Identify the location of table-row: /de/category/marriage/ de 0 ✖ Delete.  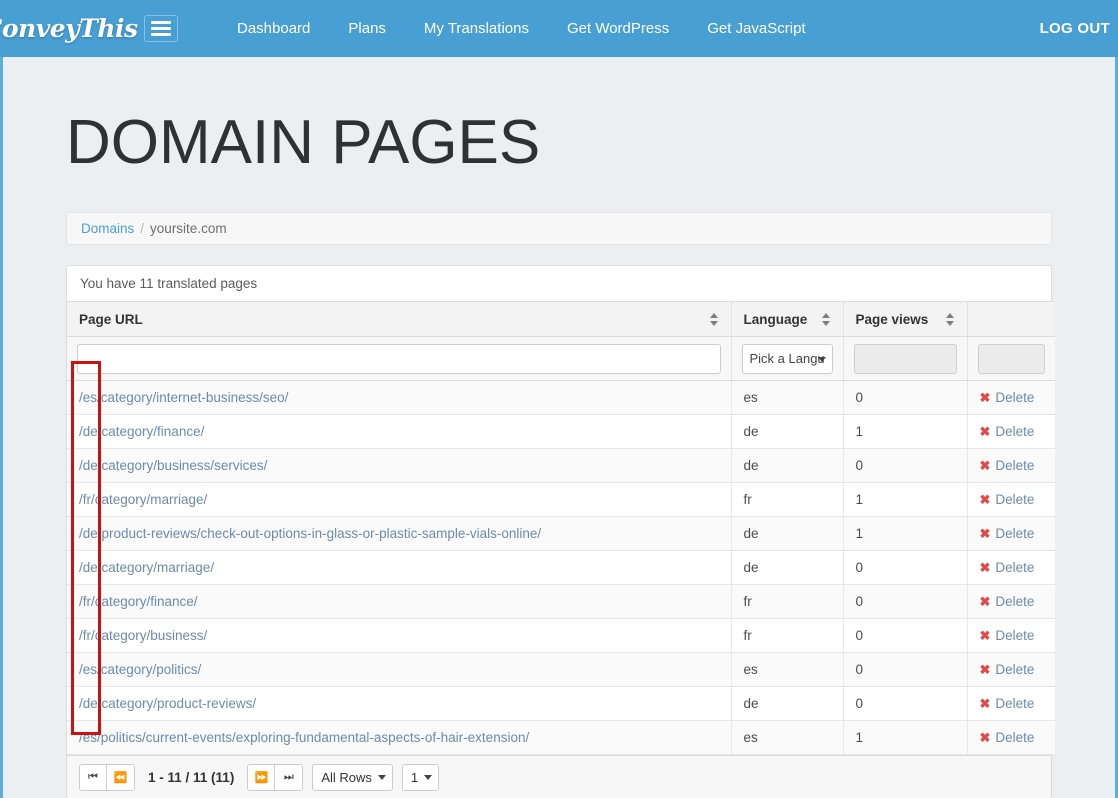
(561, 567).